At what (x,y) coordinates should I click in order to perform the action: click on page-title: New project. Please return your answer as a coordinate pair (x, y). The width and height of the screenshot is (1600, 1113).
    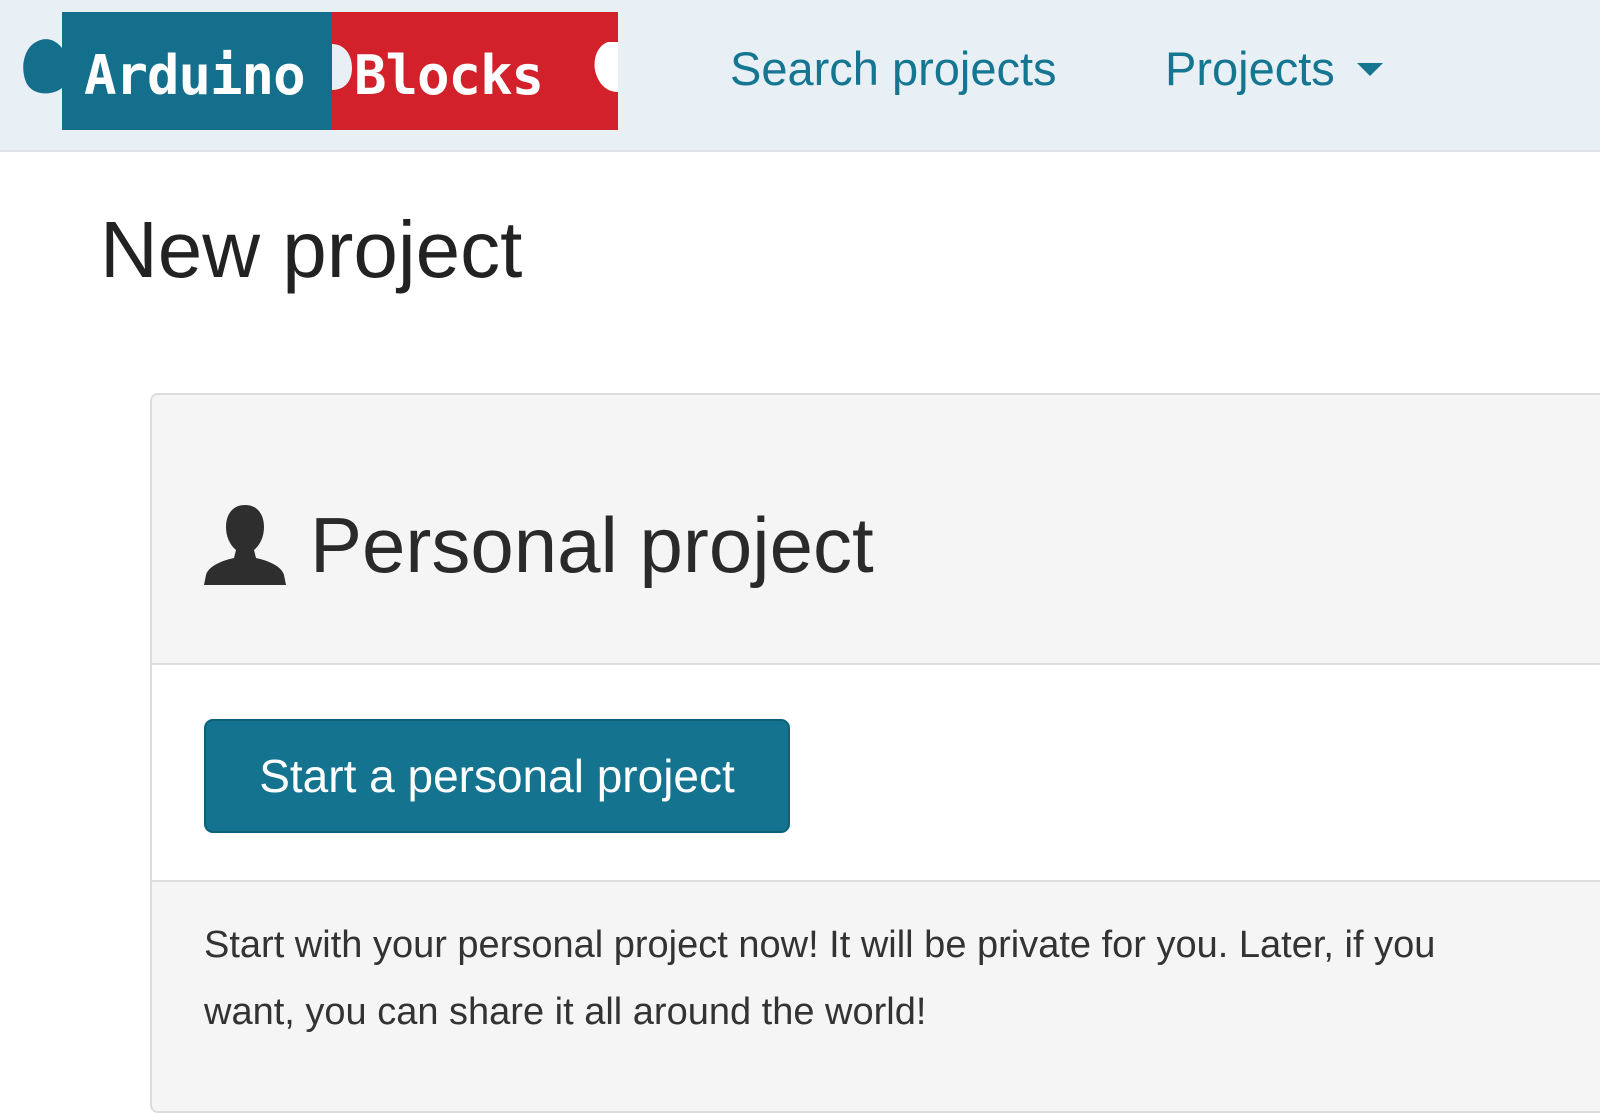
    Looking at the image, I should click on (311, 249).